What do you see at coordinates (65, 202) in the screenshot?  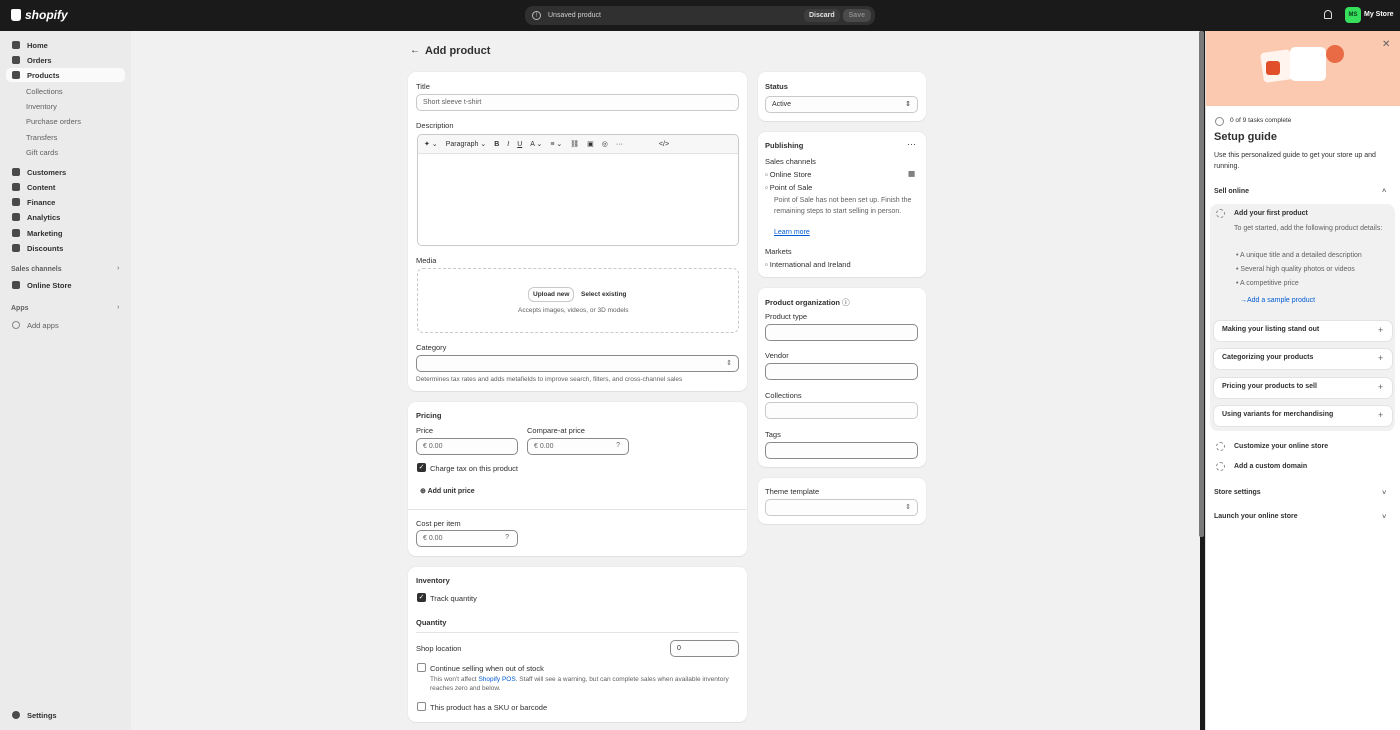 I see `sidebar-item-finance: Finance` at bounding box center [65, 202].